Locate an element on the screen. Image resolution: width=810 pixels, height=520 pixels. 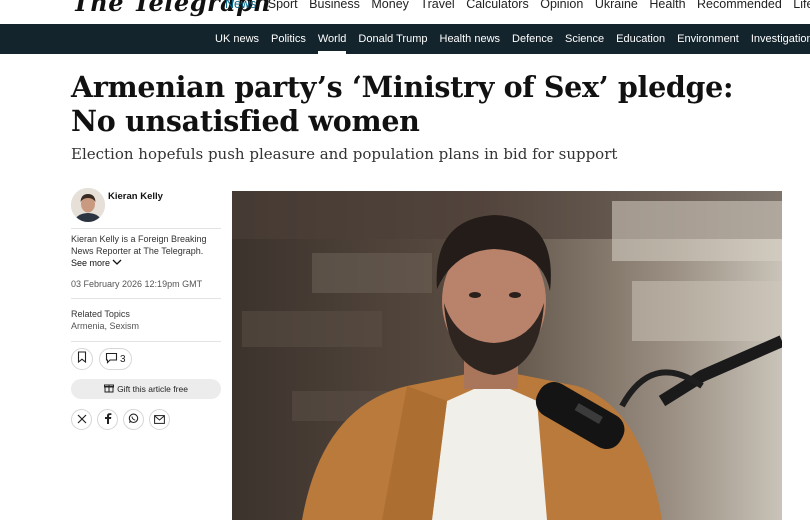
subnav-politics: Politics is located at coordinates (288, 39).